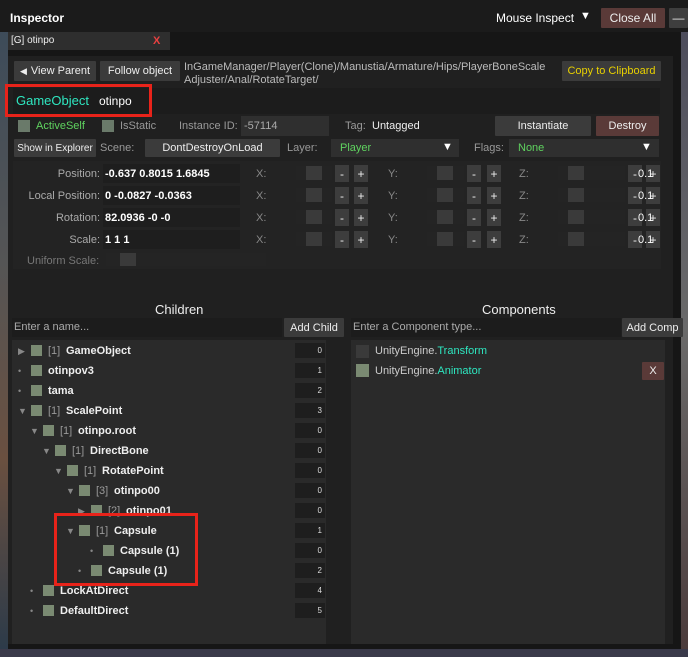  What do you see at coordinates (310, 610) in the screenshot?
I see `child-sibling-index: 5` at bounding box center [310, 610].